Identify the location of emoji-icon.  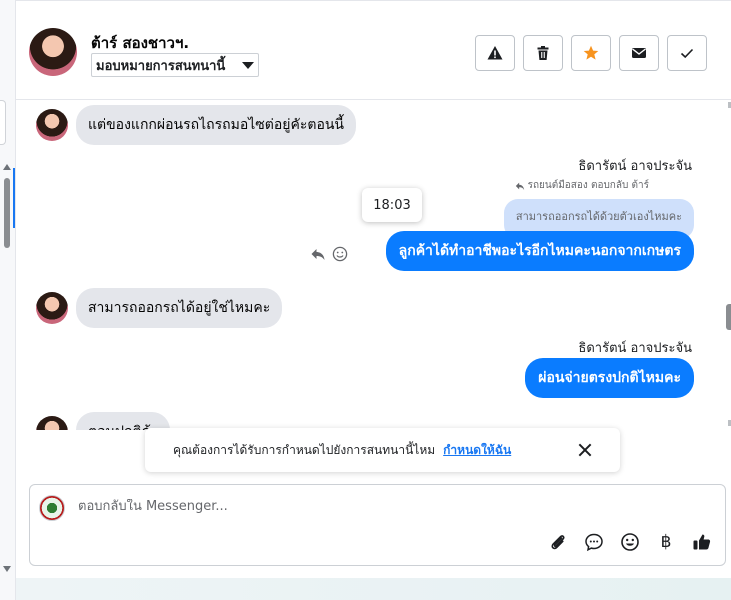
(630, 542).